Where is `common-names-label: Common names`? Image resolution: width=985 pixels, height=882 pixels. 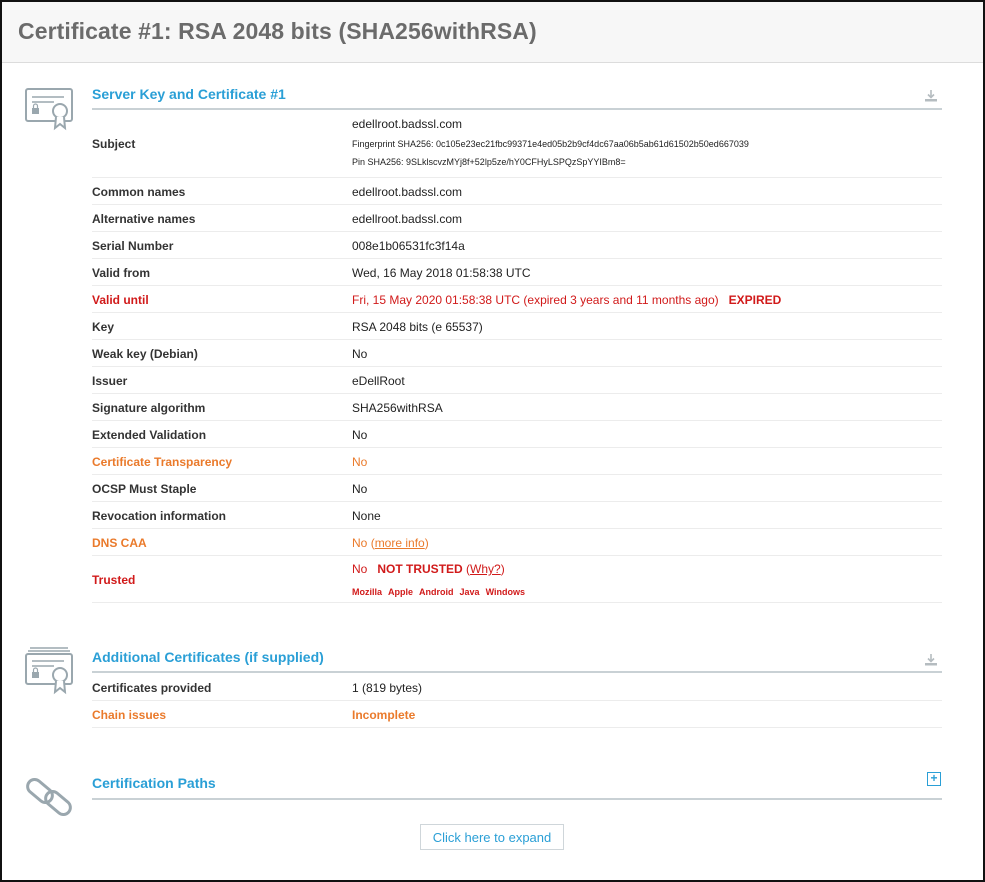
common-names-label: Common names is located at coordinates (139, 192).